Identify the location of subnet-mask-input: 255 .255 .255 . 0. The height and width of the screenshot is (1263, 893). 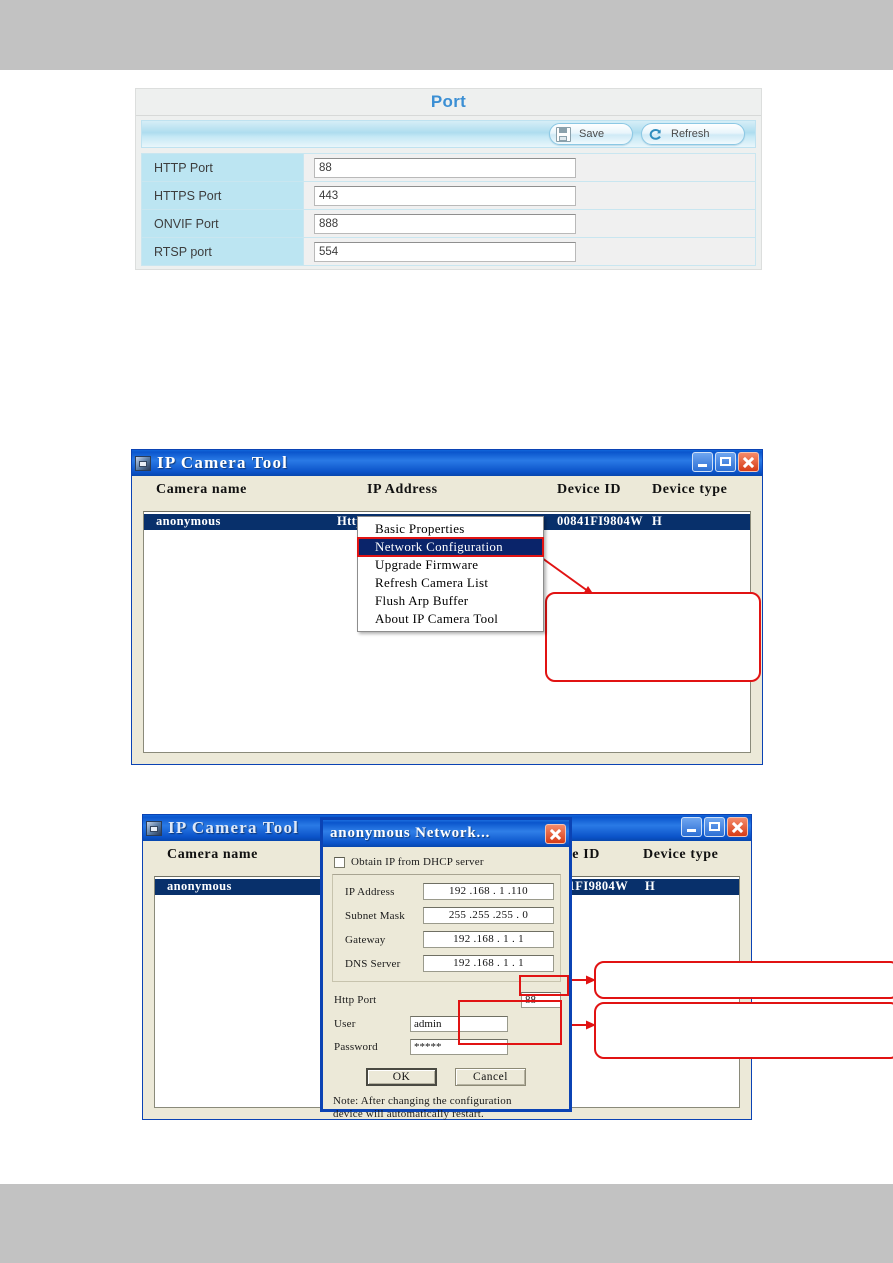
(488, 915).